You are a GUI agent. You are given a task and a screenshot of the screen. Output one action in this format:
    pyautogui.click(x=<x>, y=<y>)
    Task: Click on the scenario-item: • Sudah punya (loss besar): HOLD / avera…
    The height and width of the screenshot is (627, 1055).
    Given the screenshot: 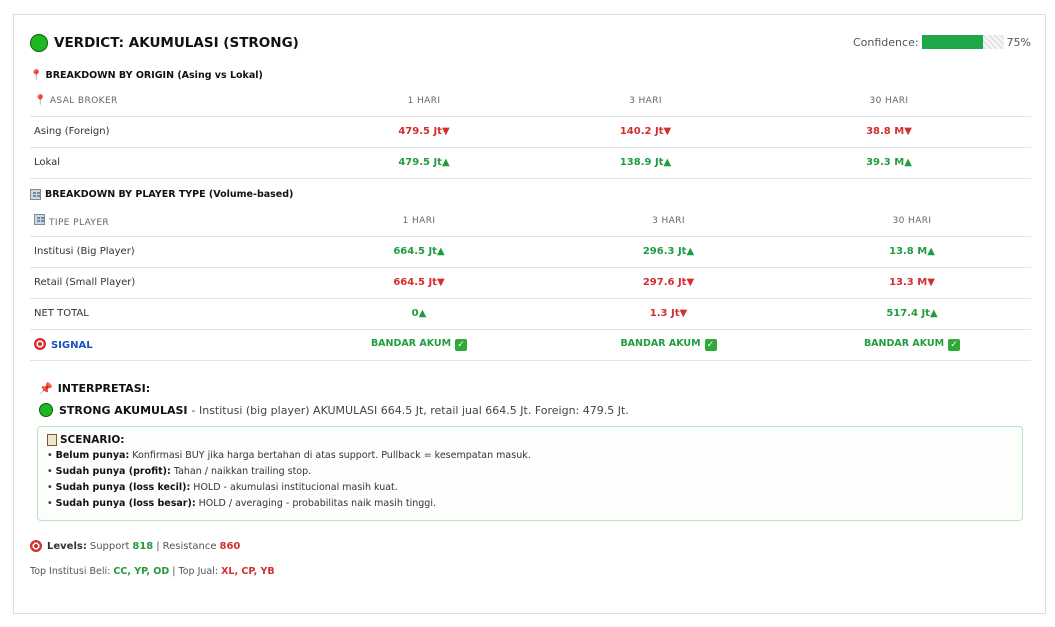 What is the action you would take?
    pyautogui.click(x=241, y=503)
    